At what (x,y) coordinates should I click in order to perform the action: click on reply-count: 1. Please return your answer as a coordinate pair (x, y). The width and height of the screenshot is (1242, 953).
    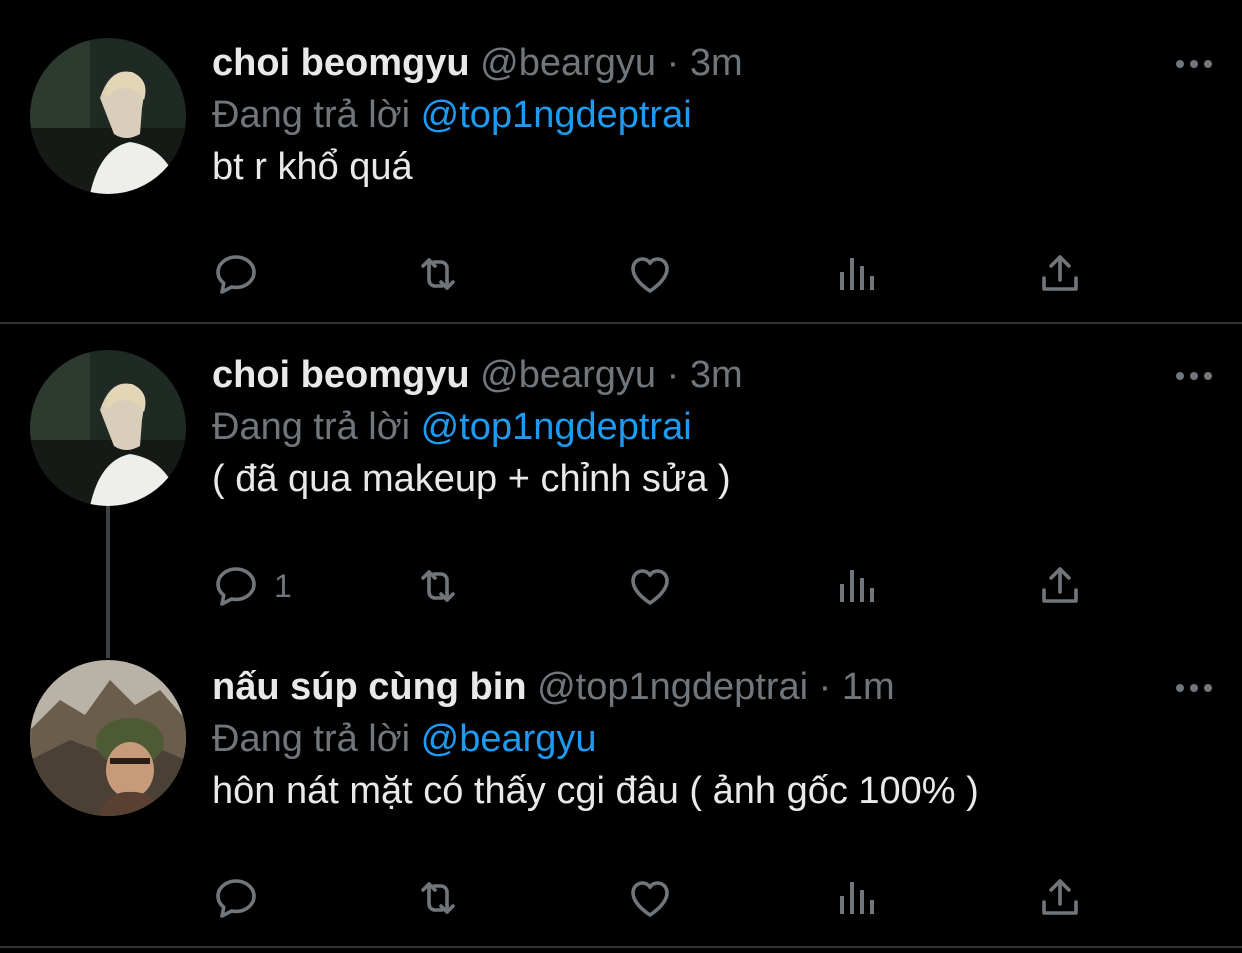
    Looking at the image, I should click on (283, 585).